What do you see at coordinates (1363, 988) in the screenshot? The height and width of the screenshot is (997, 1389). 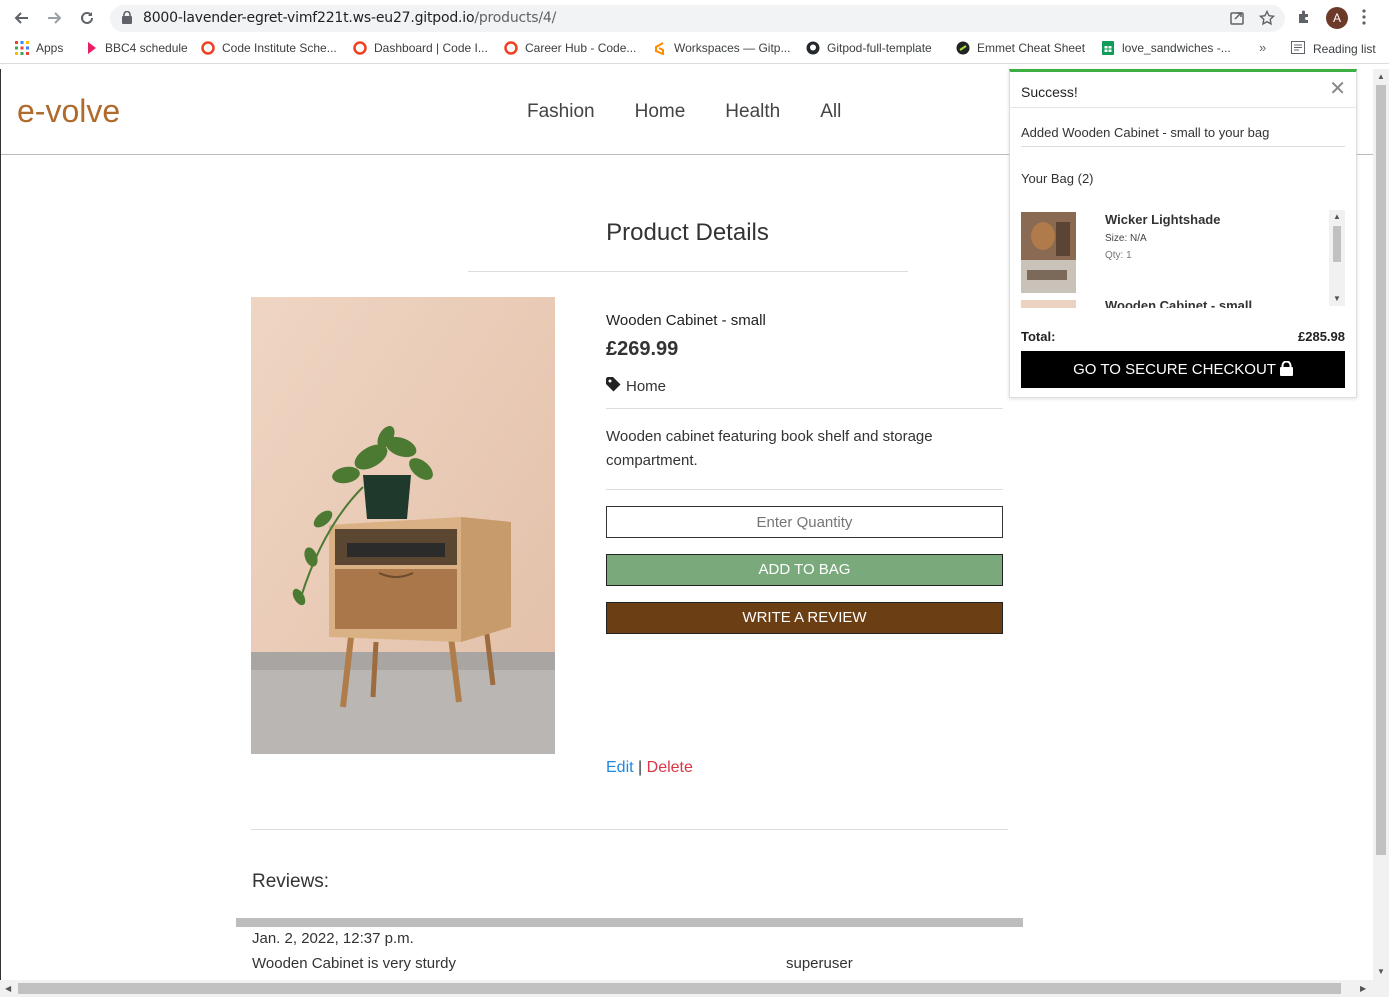 I see `scroll-right-arrow-icon: ▶` at bounding box center [1363, 988].